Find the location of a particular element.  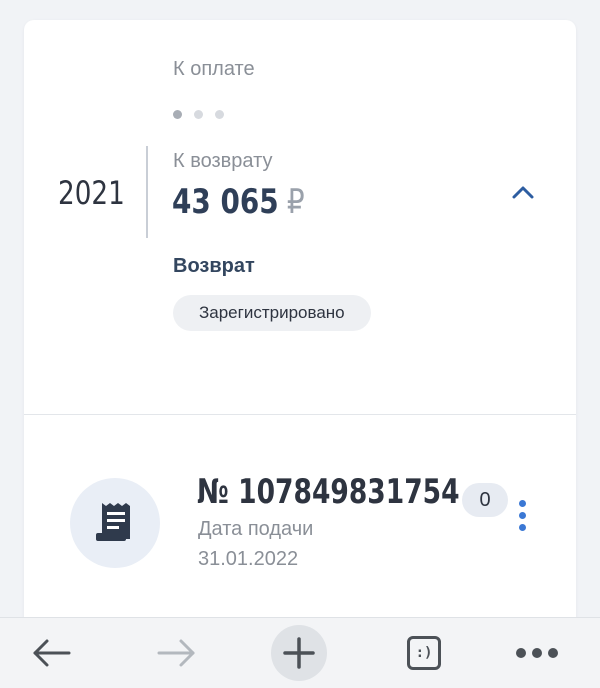

document-icon-circle is located at coordinates (115, 523).